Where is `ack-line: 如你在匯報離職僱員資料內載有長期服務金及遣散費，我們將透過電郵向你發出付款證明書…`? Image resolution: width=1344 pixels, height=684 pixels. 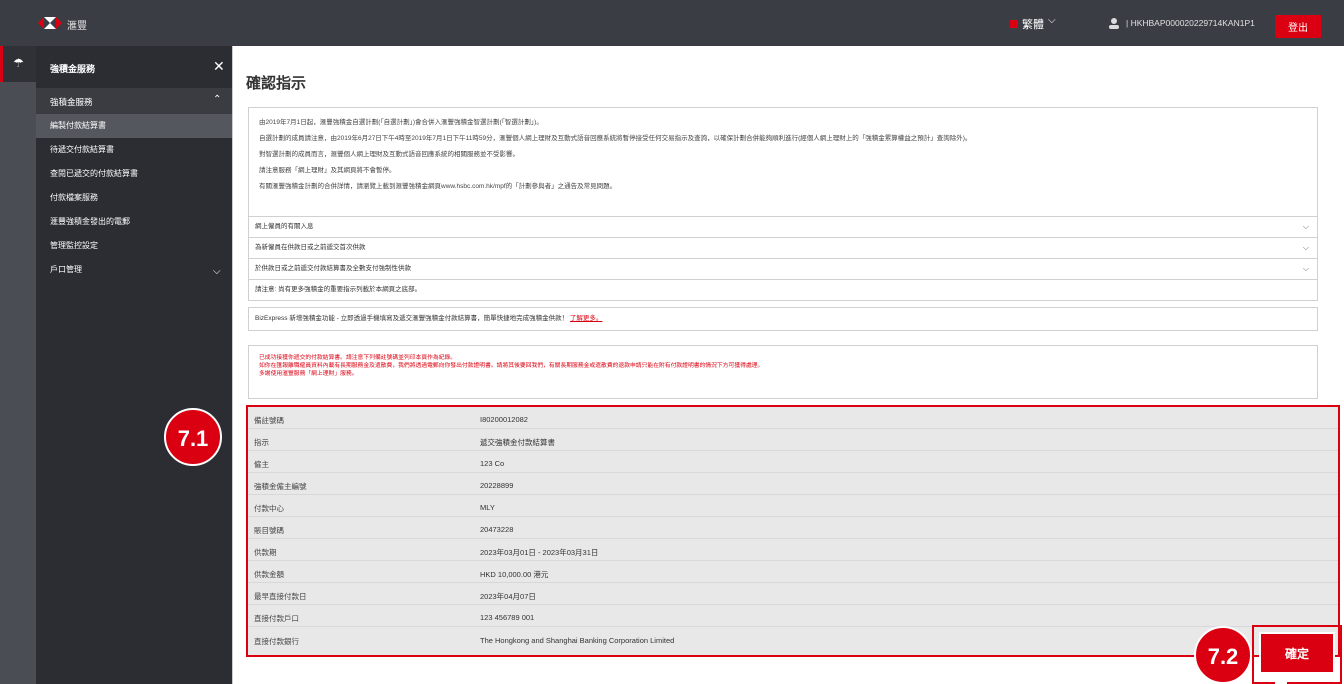 ack-line: 如你在匯報離職僱員資料內載有長期服務金及遣散費，我們將透過電郵向你發出付款證明書… is located at coordinates (511, 366).